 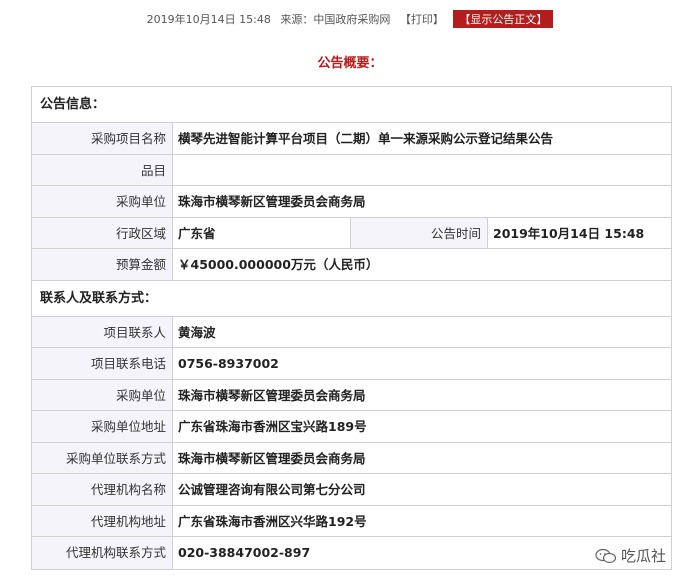 What do you see at coordinates (350, 63) in the screenshot?
I see `summary-title: 公告概要：` at bounding box center [350, 63].